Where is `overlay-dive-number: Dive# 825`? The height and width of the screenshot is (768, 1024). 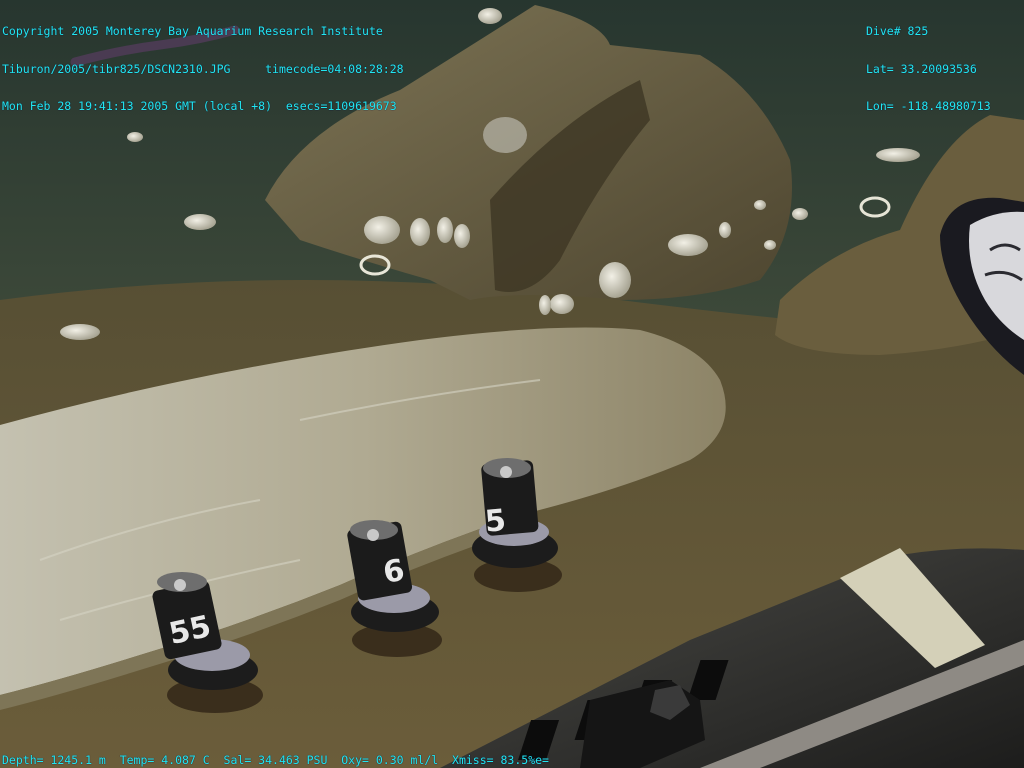
overlay-dive-number: Dive# 825 is located at coordinates (897, 31).